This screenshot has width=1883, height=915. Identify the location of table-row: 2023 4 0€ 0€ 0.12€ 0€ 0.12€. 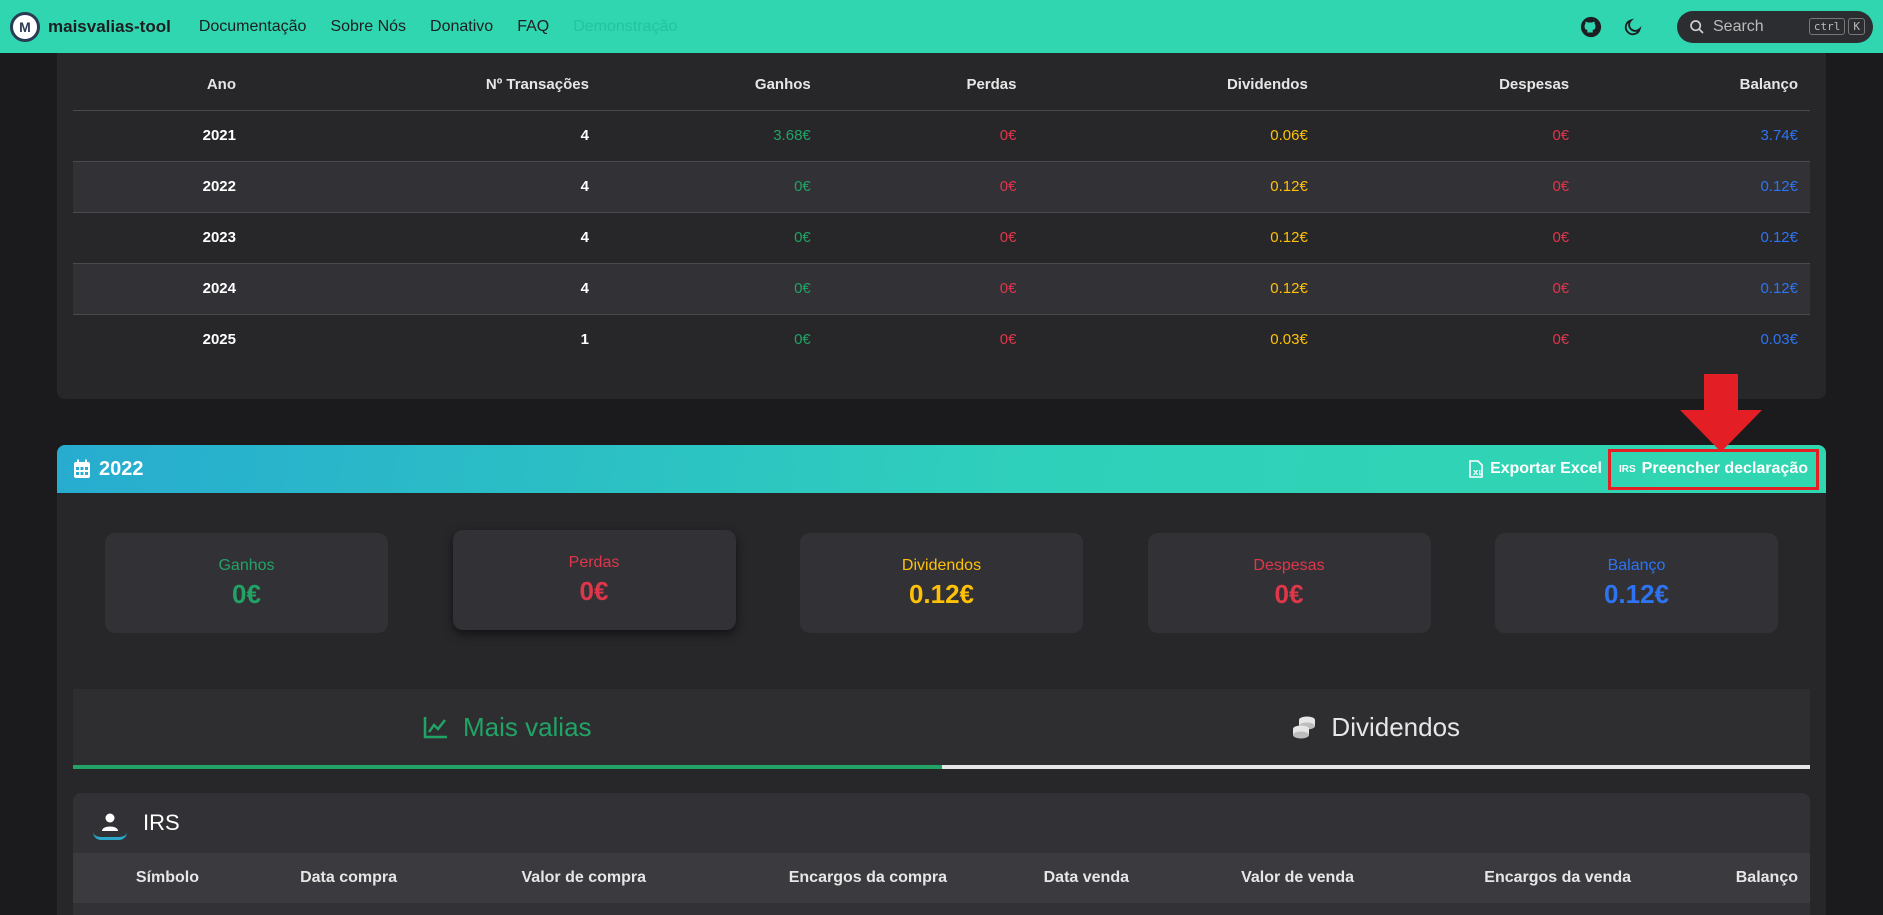
(941, 238).